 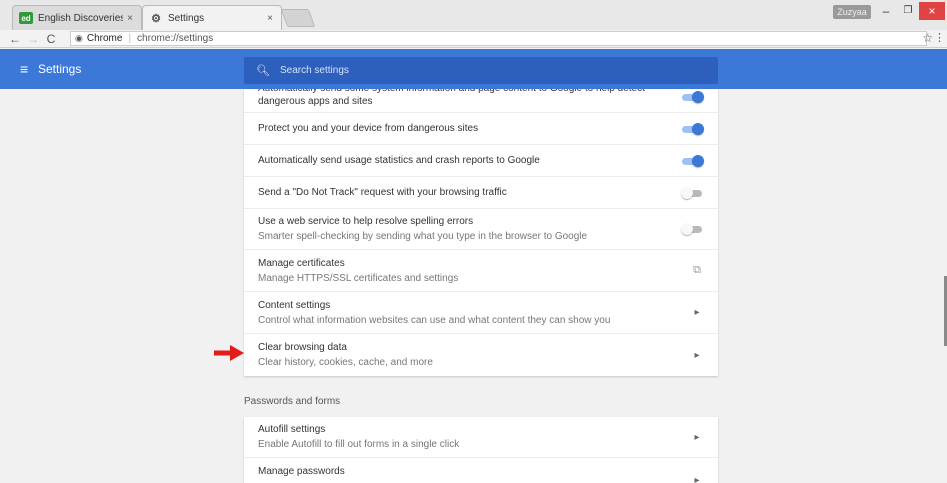 I want to click on setting-row-manage-passwords: Manage passwords ▸, so click(x=481, y=470).